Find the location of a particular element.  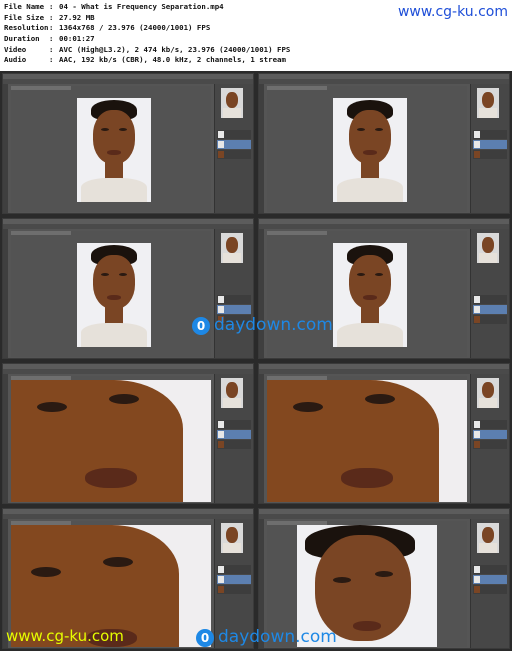

field-key: Audio is located at coordinates (15, 59).